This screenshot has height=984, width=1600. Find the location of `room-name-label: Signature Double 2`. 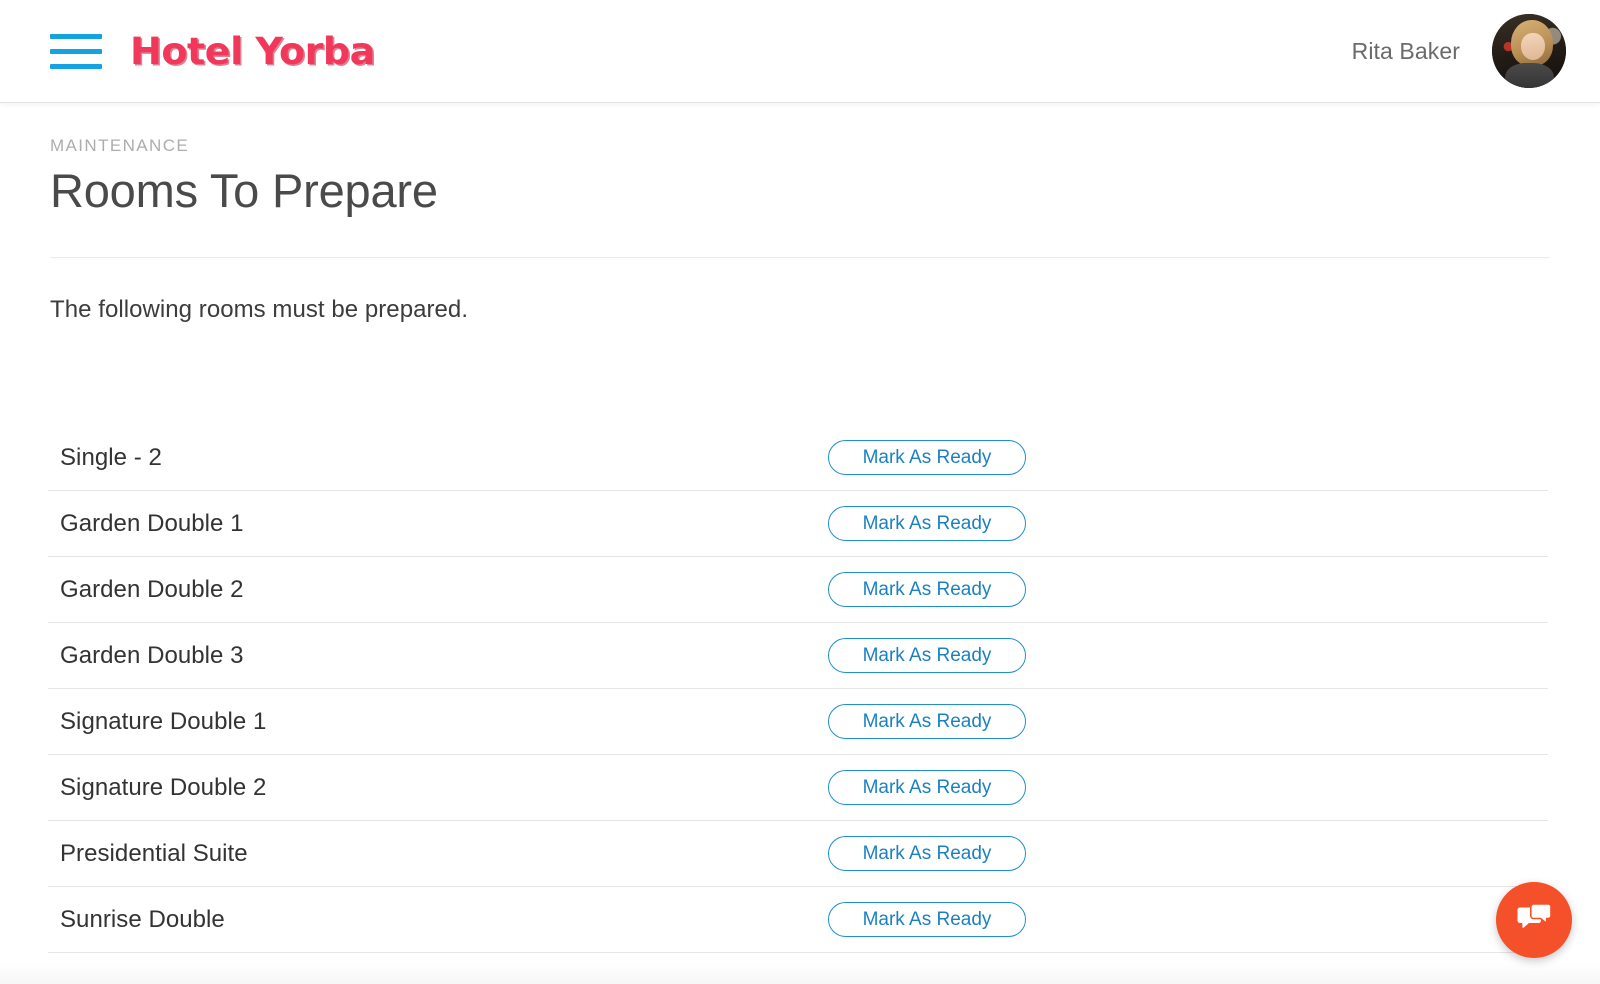

room-name-label: Signature Double 2 is located at coordinates (163, 787).